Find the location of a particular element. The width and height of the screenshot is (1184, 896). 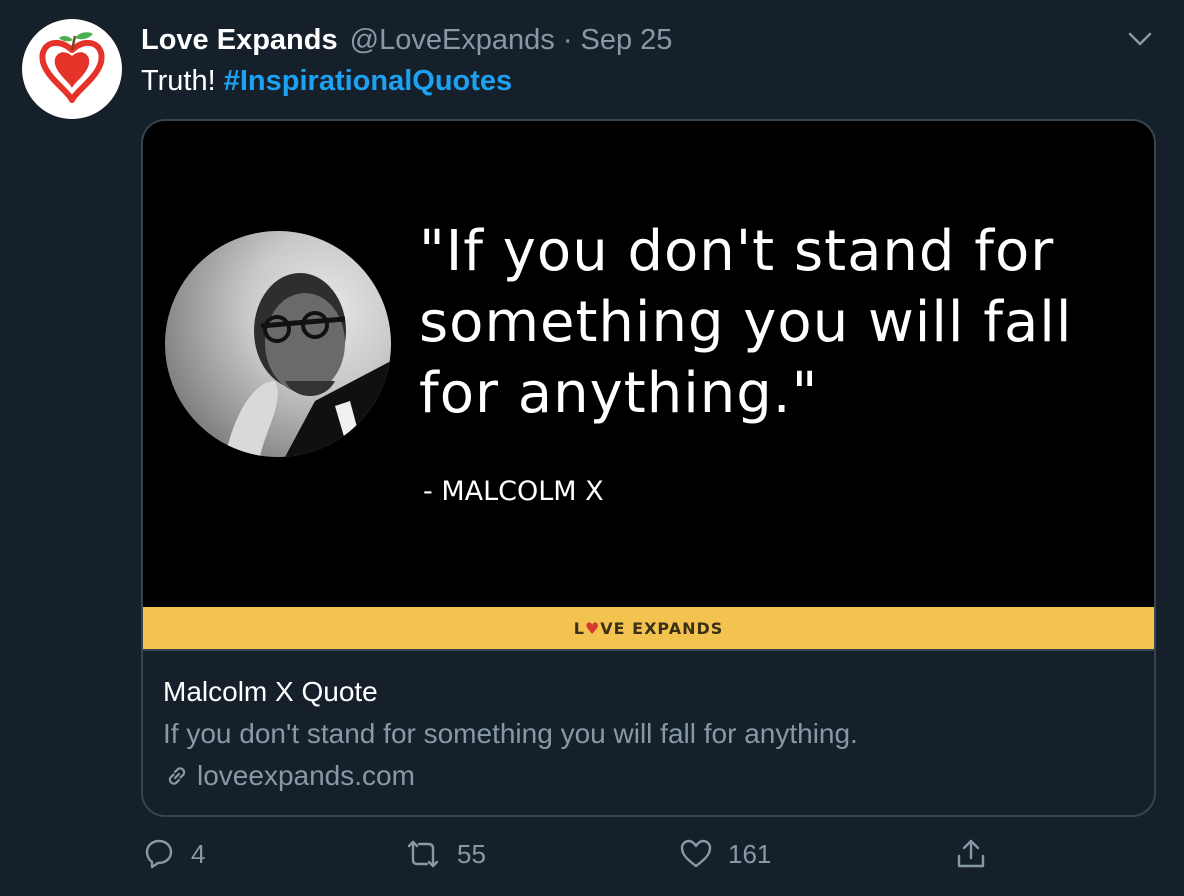

like-count: 161 is located at coordinates (750, 853).